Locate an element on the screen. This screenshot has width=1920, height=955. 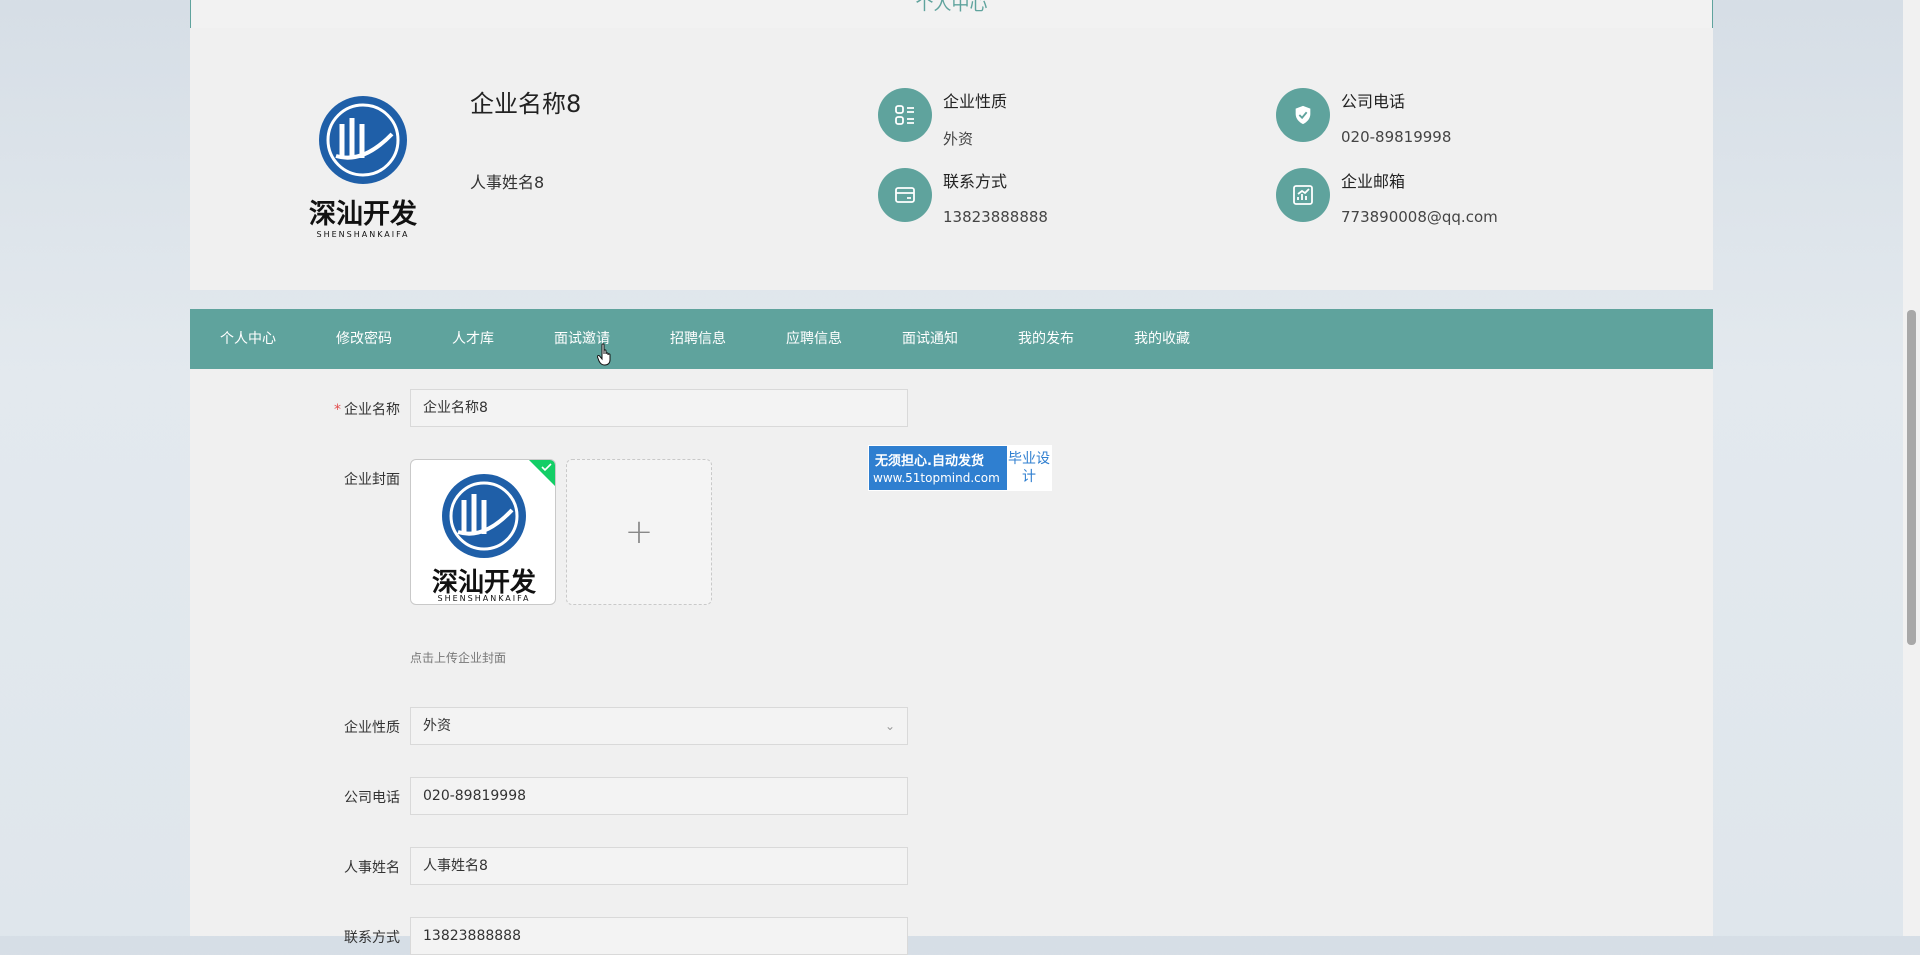
hr-name-input: 人事姓名8 is located at coordinates (659, 866).